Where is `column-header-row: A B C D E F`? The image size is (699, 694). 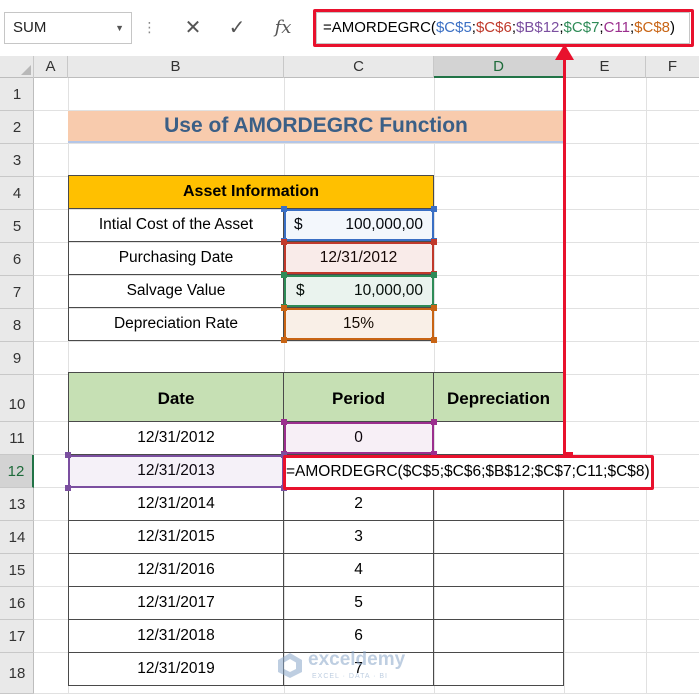
column-header-row: A B C D E F is located at coordinates (349, 67).